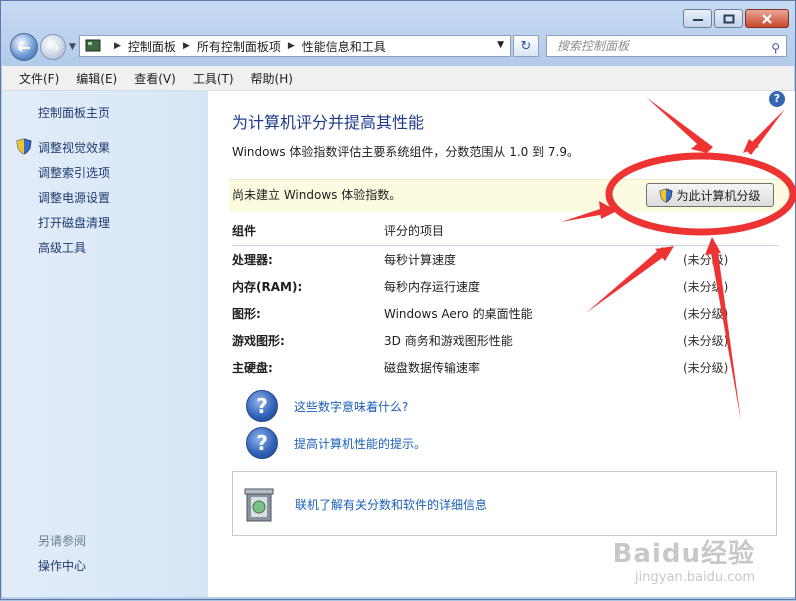 The height and width of the screenshot is (601, 796). What do you see at coordinates (777, 99) in the screenshot?
I see `help-icon: ?` at bounding box center [777, 99].